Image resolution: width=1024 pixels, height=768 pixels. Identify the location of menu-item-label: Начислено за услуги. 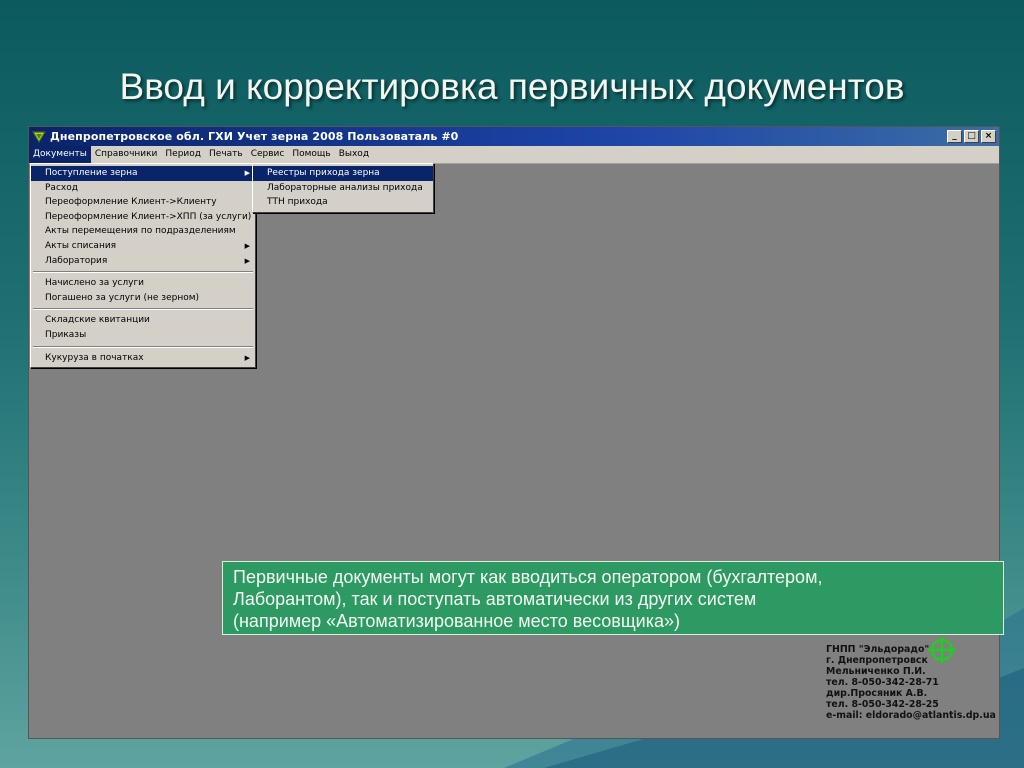
(95, 283).